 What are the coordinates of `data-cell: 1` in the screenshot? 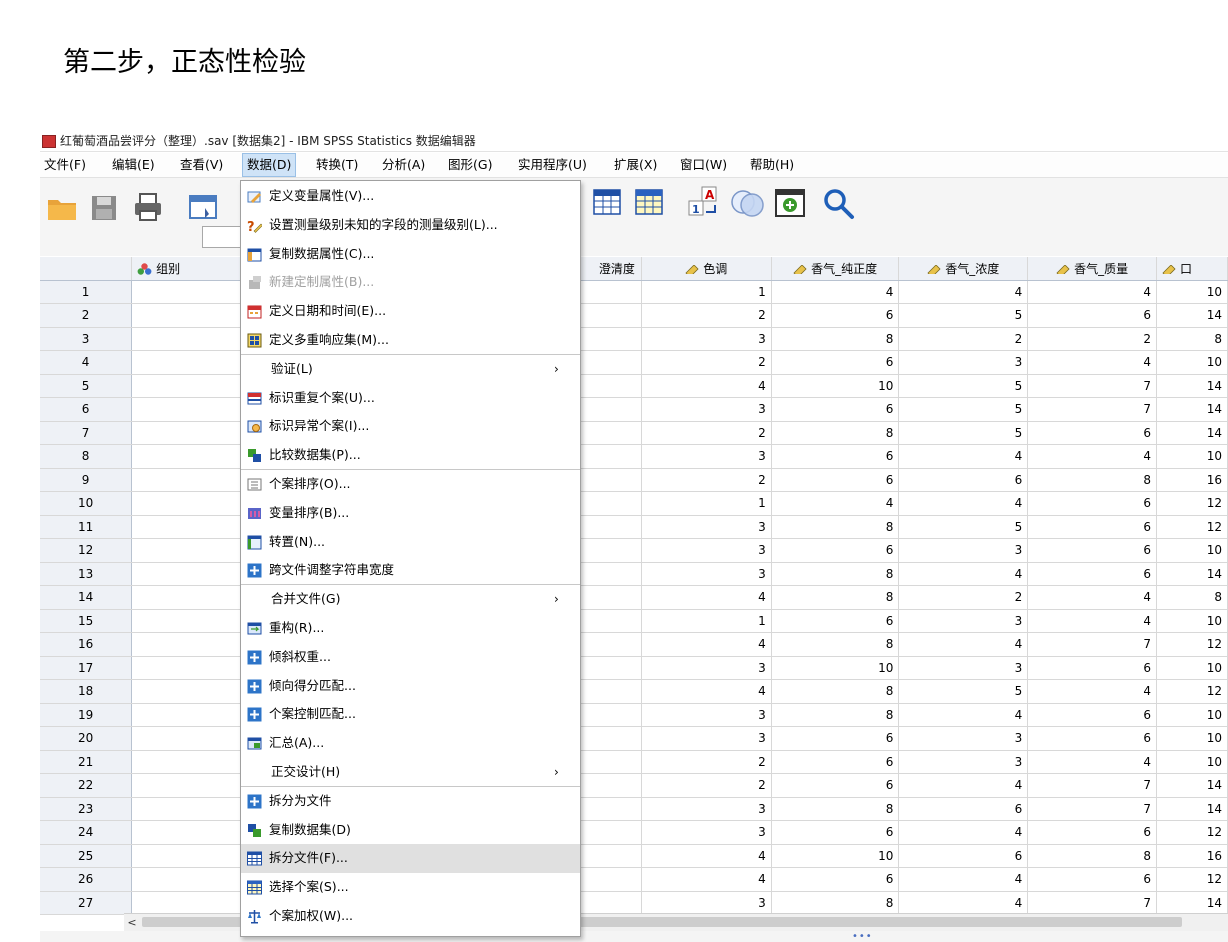 It's located at (706, 621).